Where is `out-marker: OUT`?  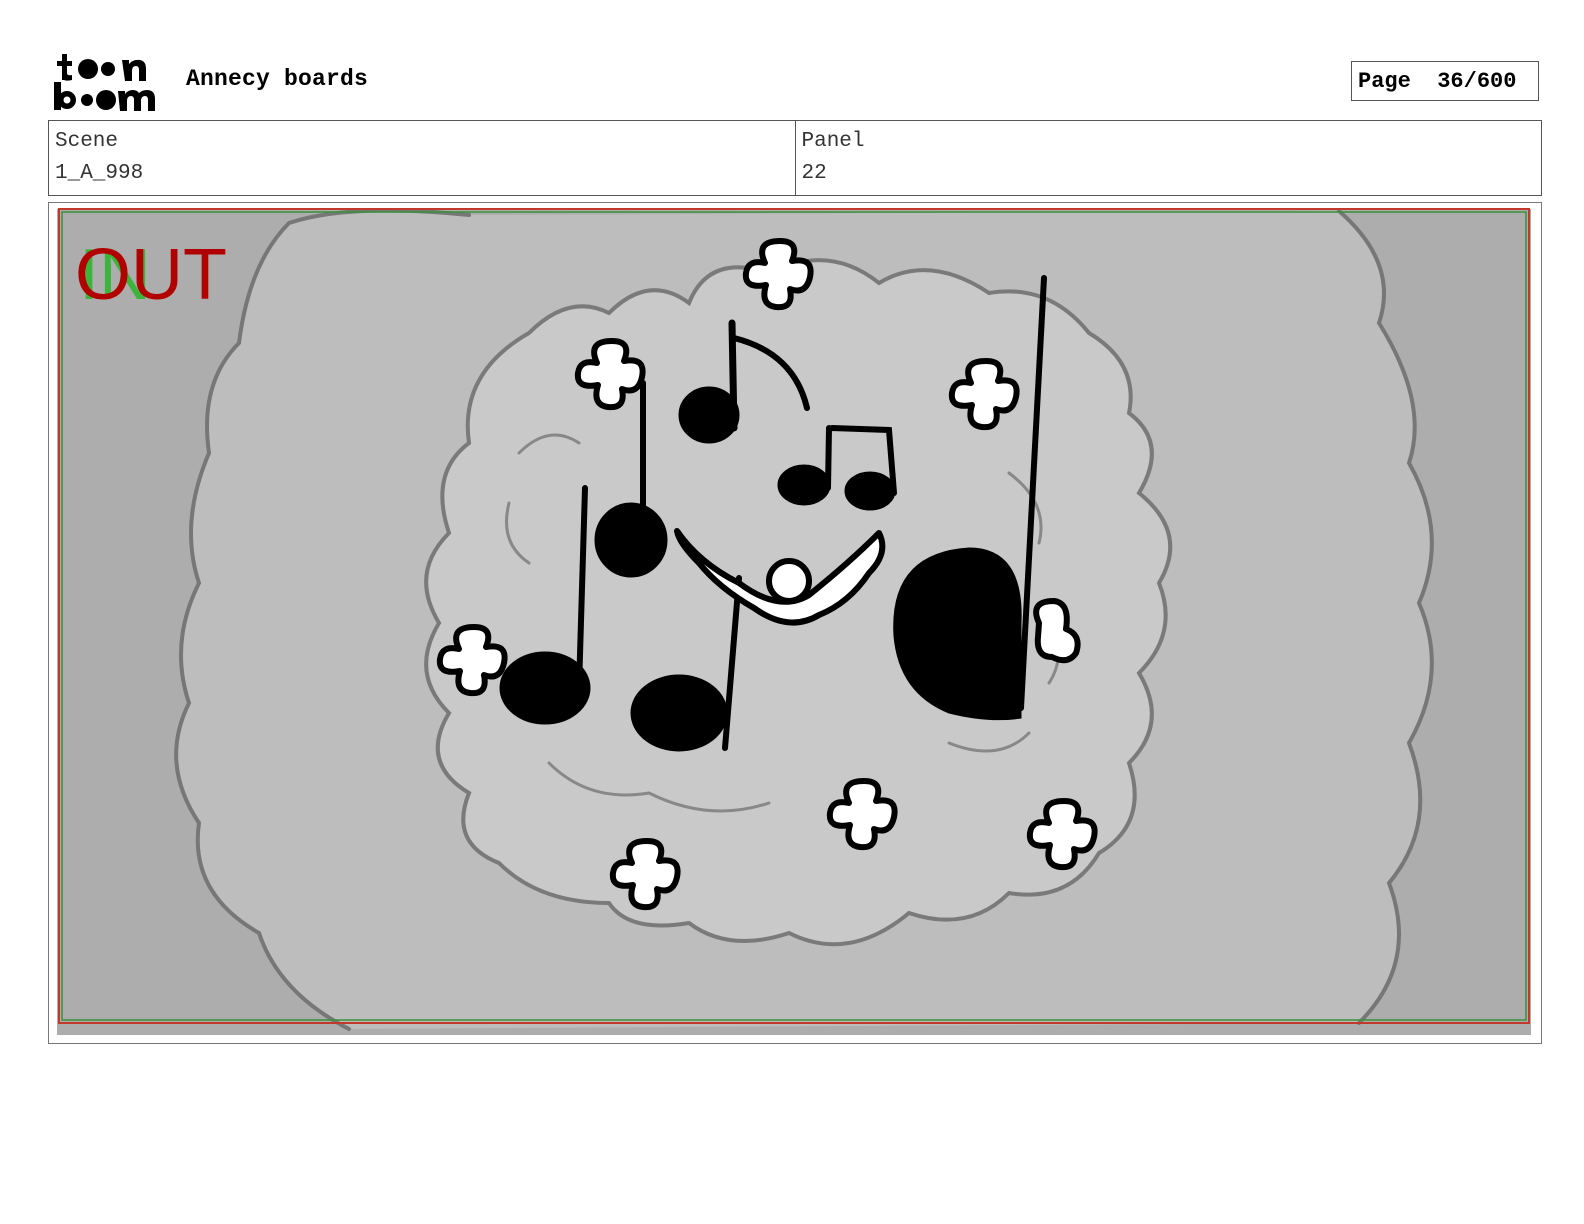
out-marker: OUT is located at coordinates (151, 275).